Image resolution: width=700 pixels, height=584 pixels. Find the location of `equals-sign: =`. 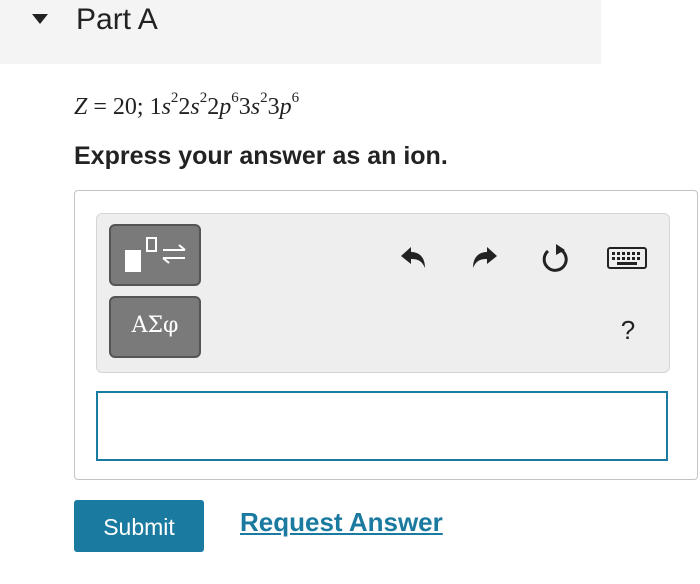

equals-sign: = is located at coordinates (100, 107).